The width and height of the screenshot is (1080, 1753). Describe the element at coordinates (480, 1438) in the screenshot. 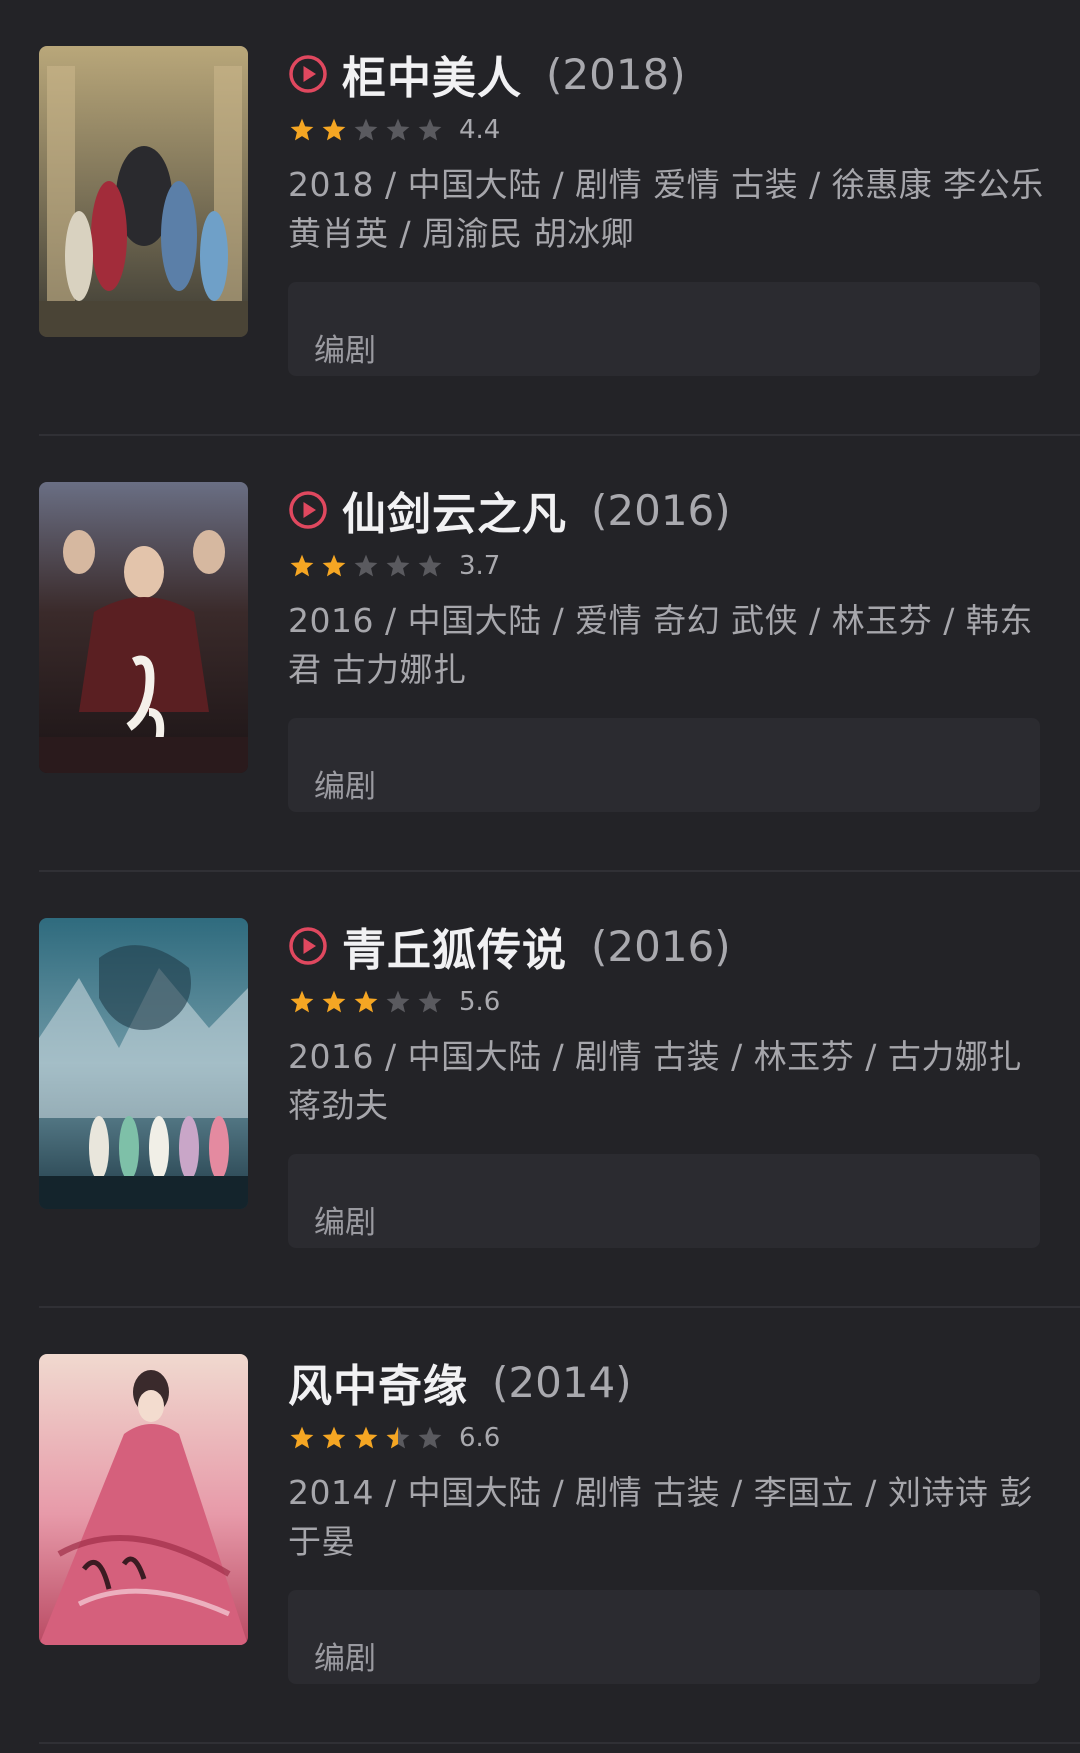

I see `rating-score: 6.6` at that location.